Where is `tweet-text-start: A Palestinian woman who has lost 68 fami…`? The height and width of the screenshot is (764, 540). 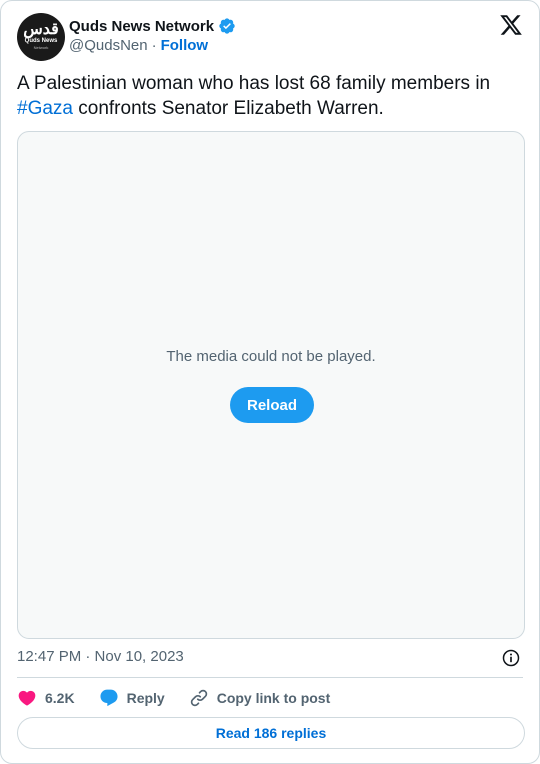 tweet-text-start: A Palestinian woman who has lost 68 fami… is located at coordinates (254, 83).